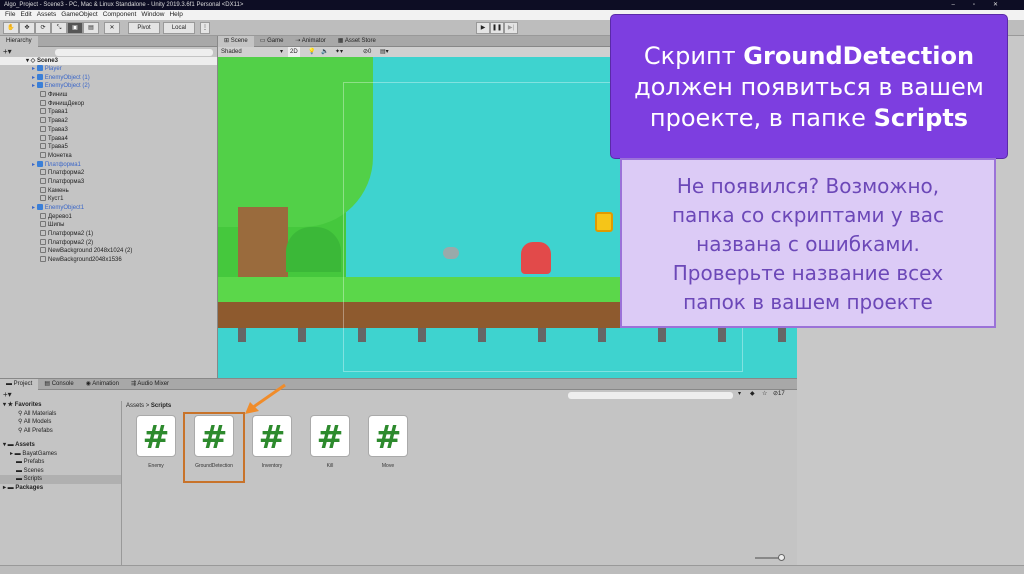 The image size is (1024, 574). What do you see at coordinates (43, 28) in the screenshot?
I see `rotate-tool-icon: ⟳` at bounding box center [43, 28].